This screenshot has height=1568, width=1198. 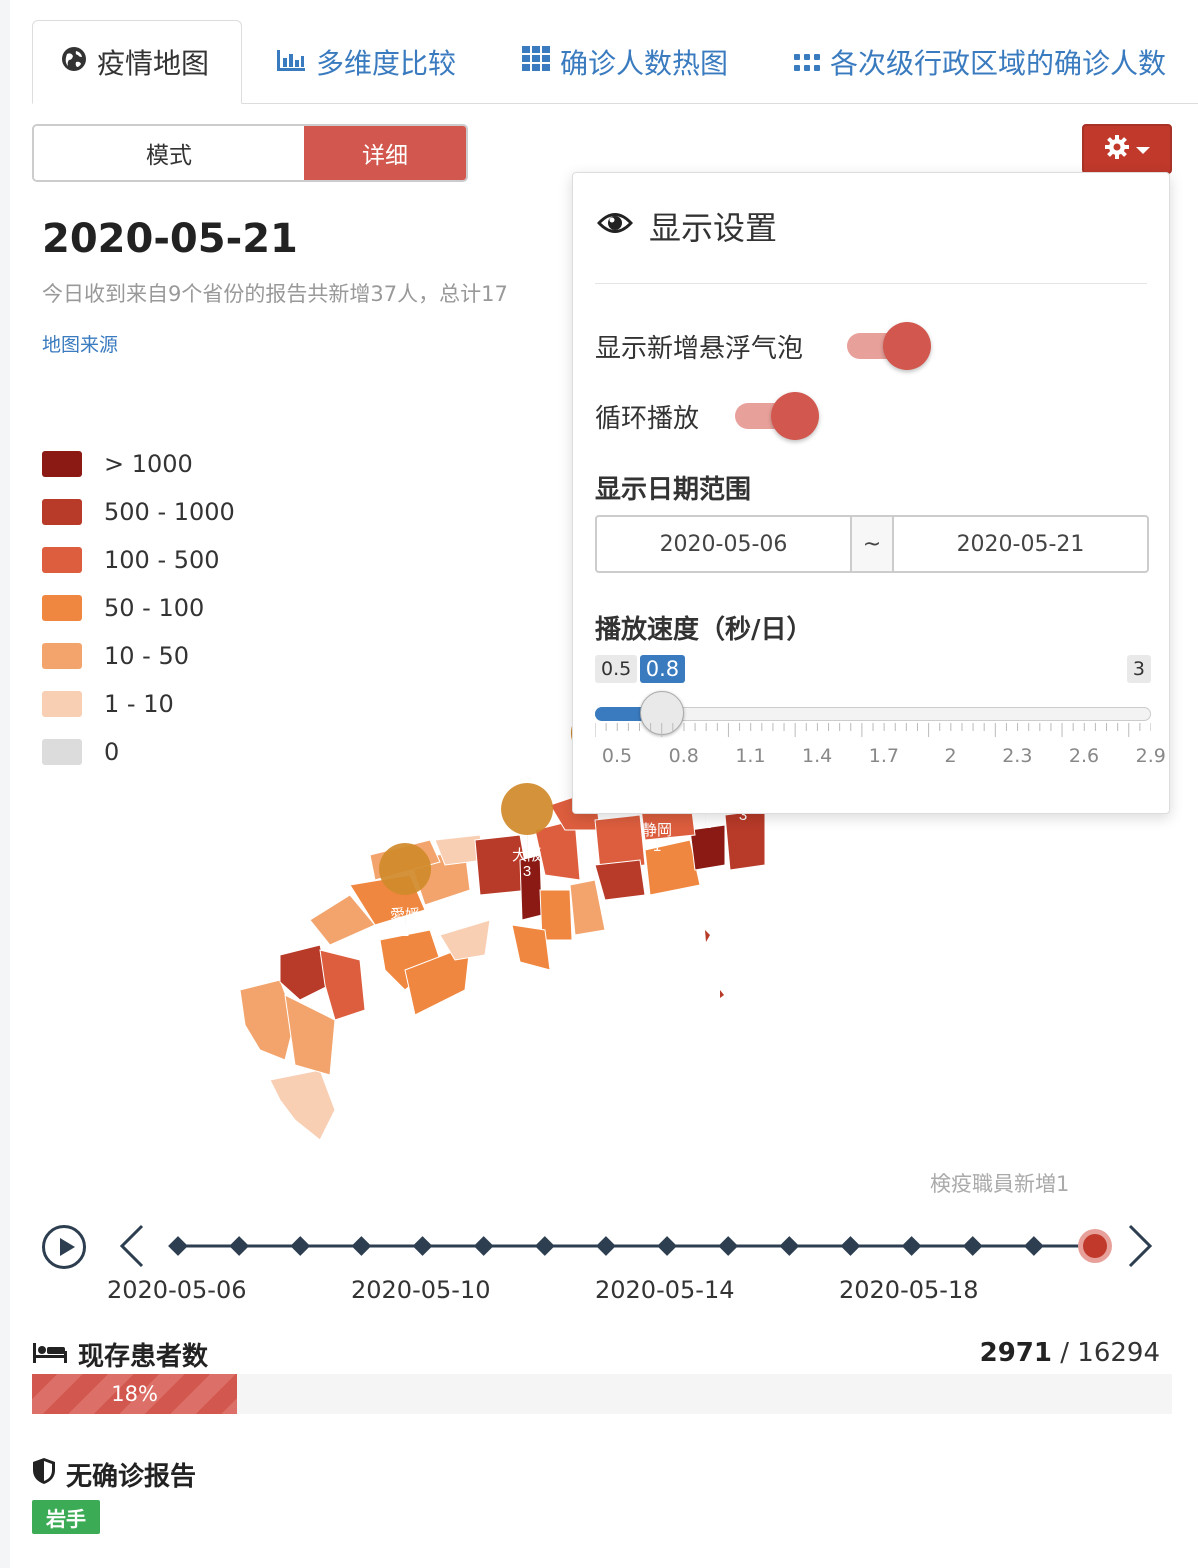 What do you see at coordinates (120, 1354) in the screenshot?
I see `patients-title: 现存患者数` at bounding box center [120, 1354].